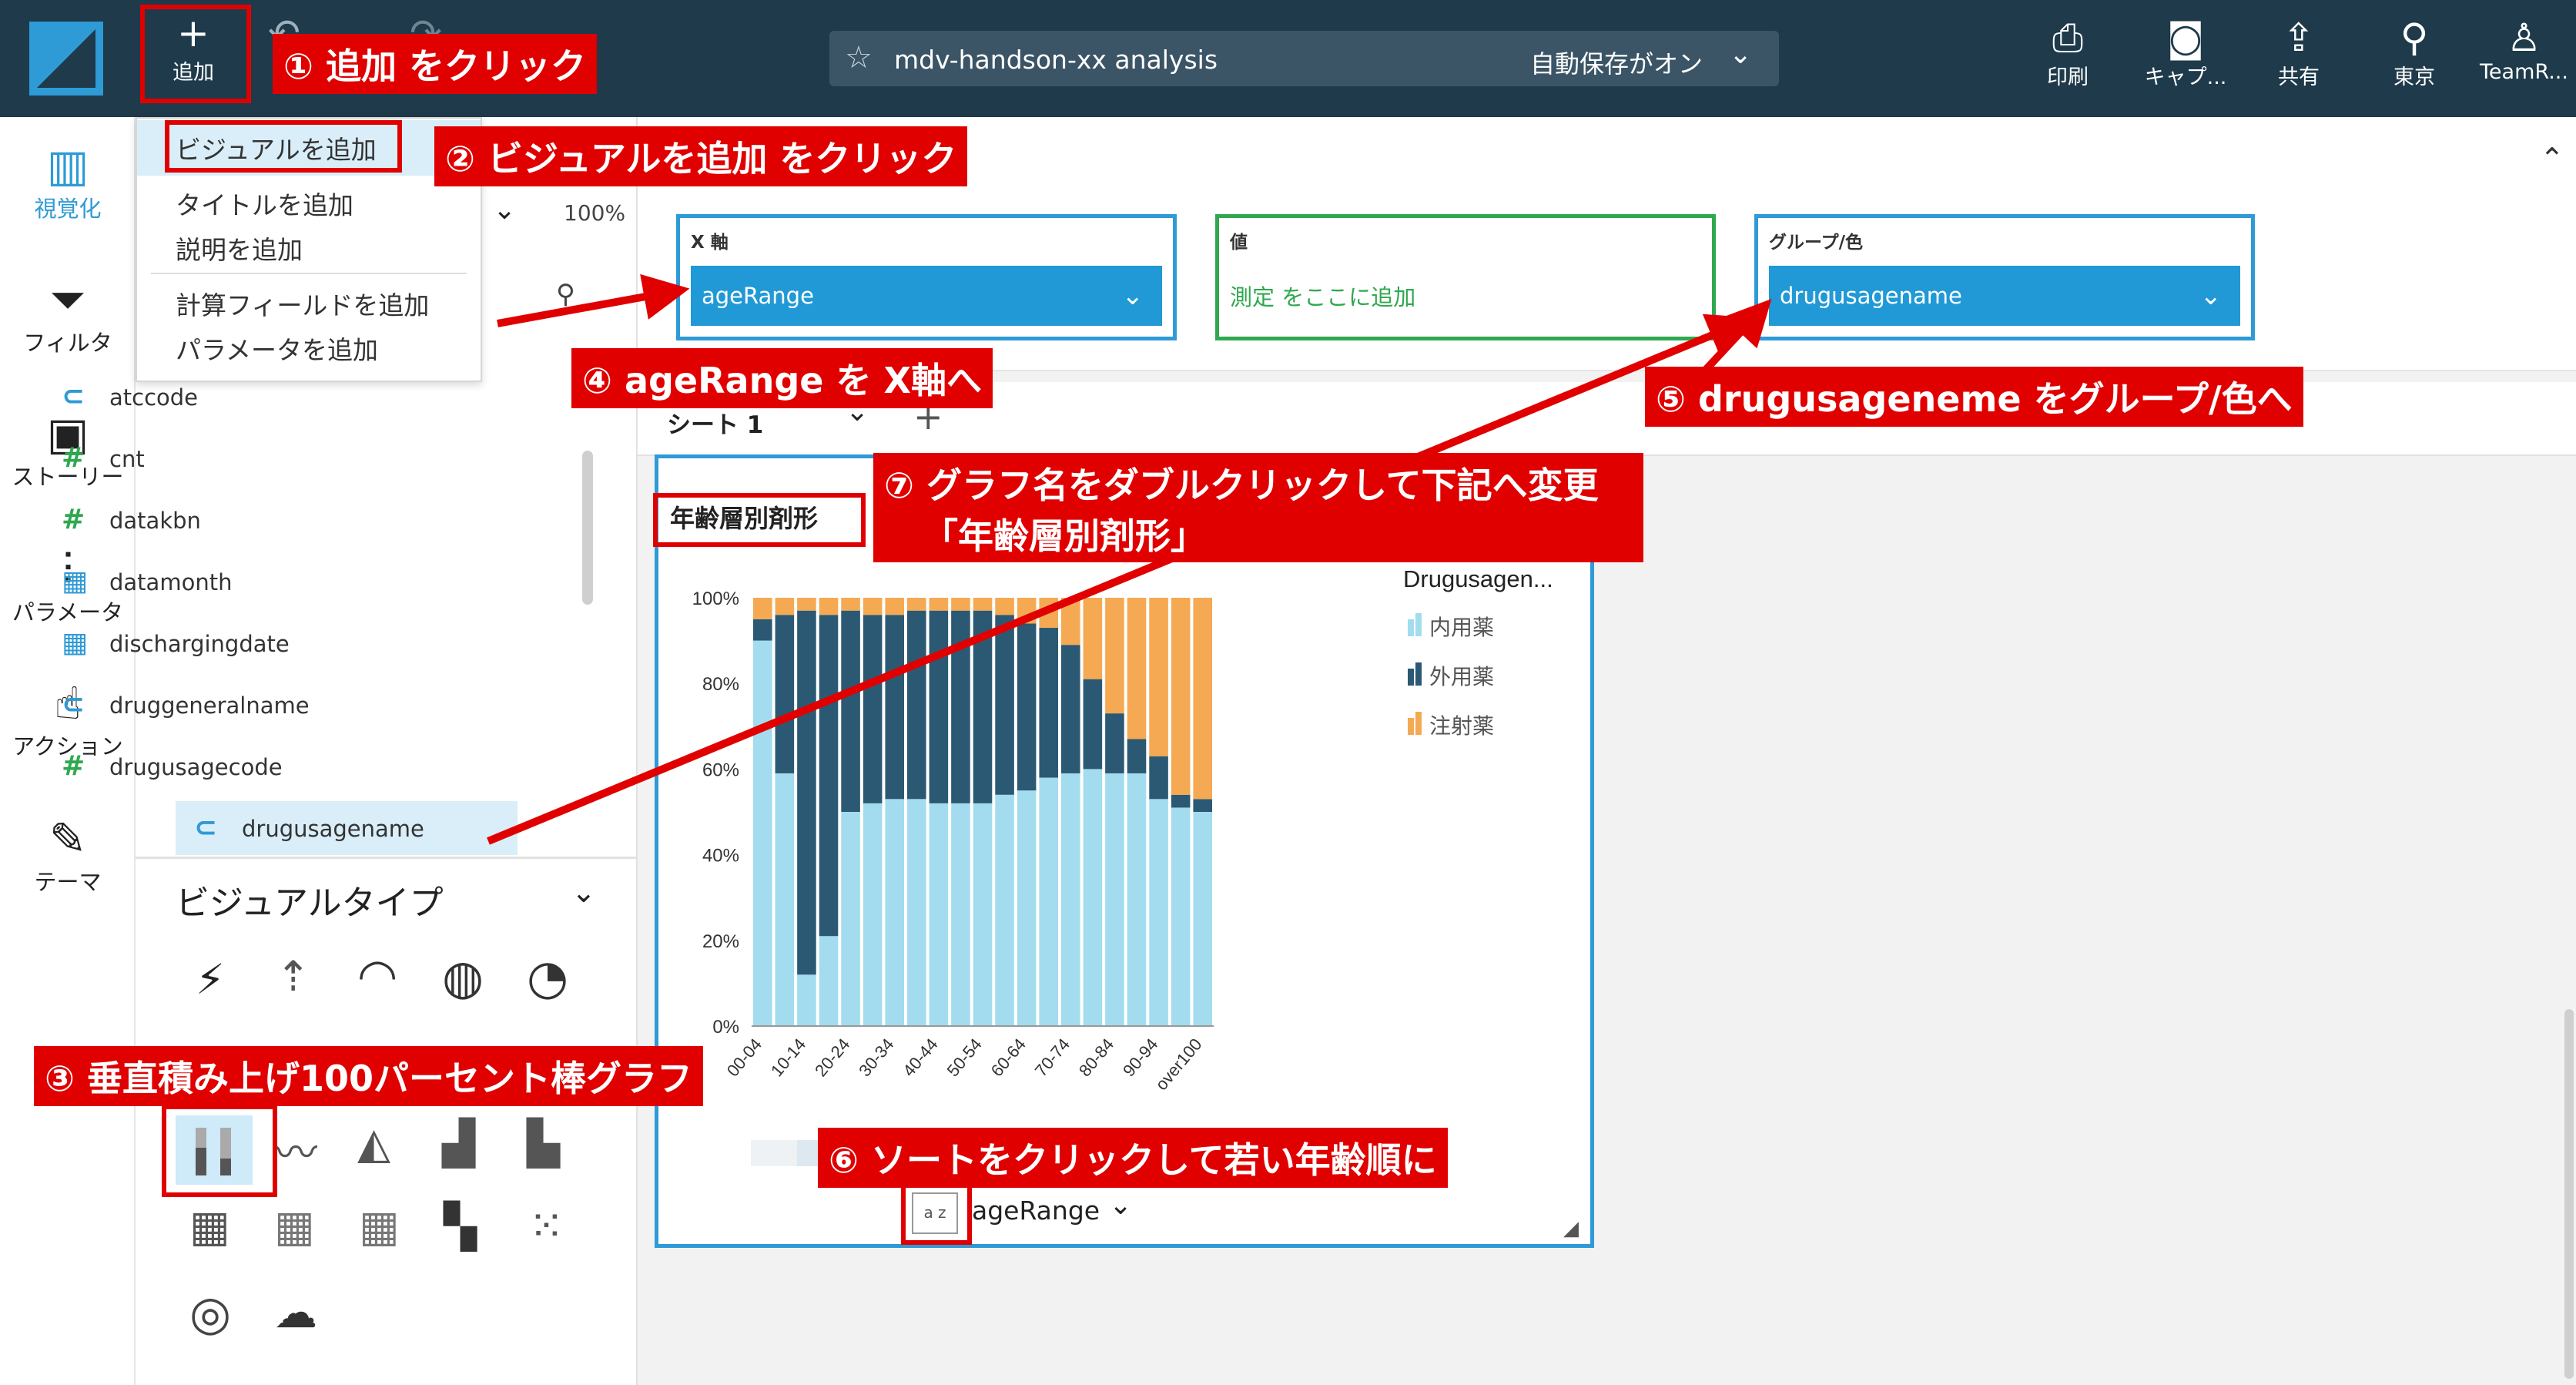  I want to click on annotation-step2: ② ビジュアルを追加 をクリック, so click(701, 156).